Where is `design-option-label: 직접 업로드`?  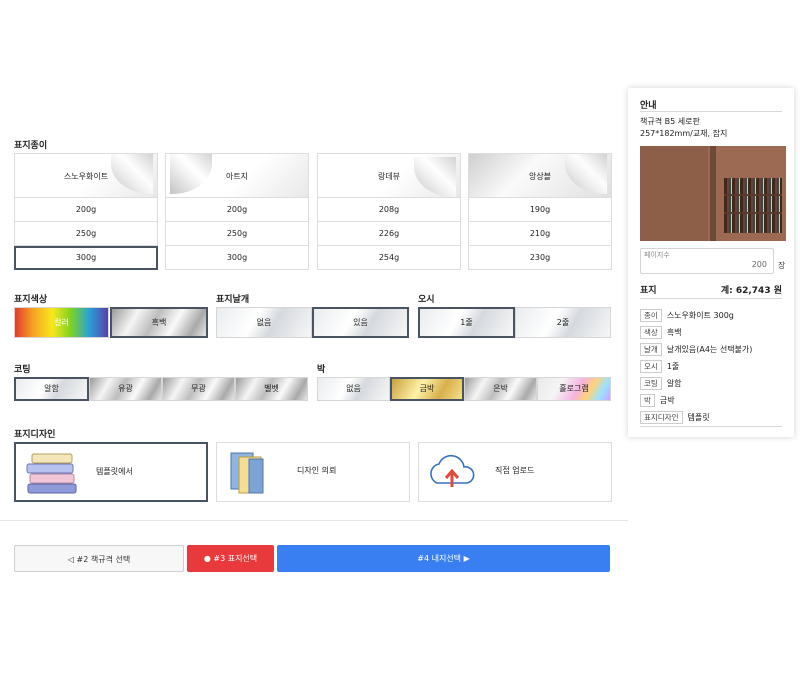 design-option-label: 직접 업로드 is located at coordinates (515, 470).